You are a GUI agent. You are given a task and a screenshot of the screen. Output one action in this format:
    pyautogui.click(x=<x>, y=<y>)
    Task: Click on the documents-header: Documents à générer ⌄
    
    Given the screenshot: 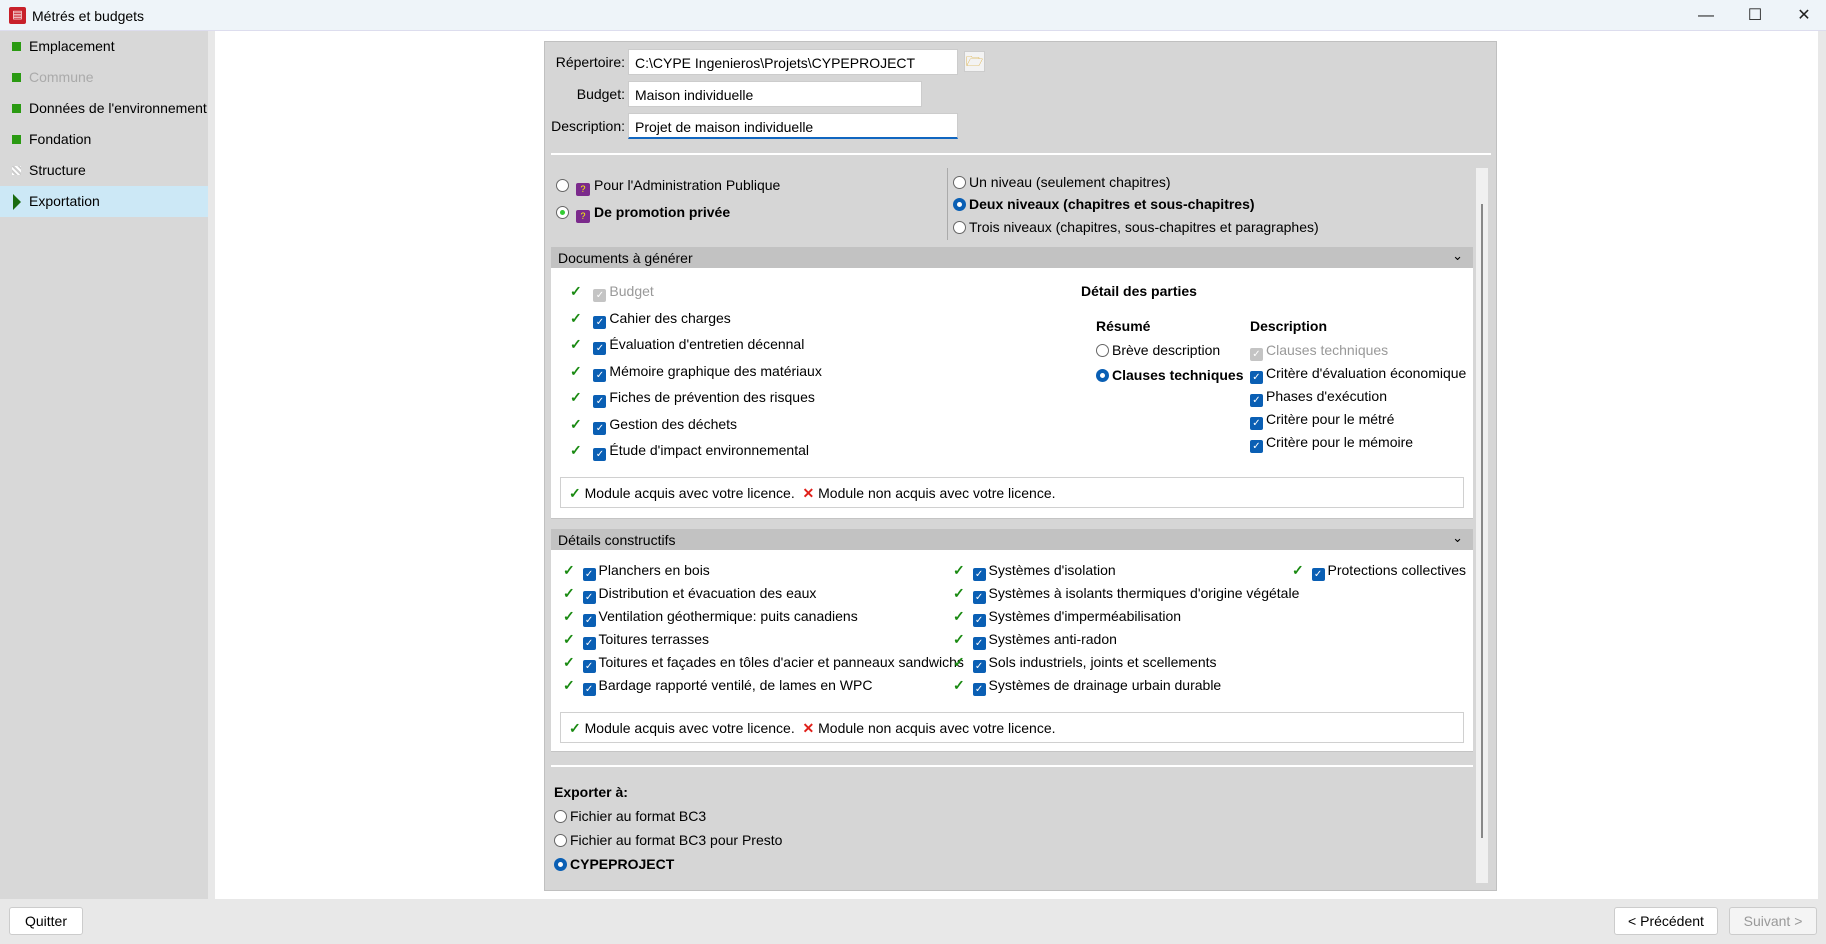 What is the action you would take?
    pyautogui.click(x=1012, y=257)
    